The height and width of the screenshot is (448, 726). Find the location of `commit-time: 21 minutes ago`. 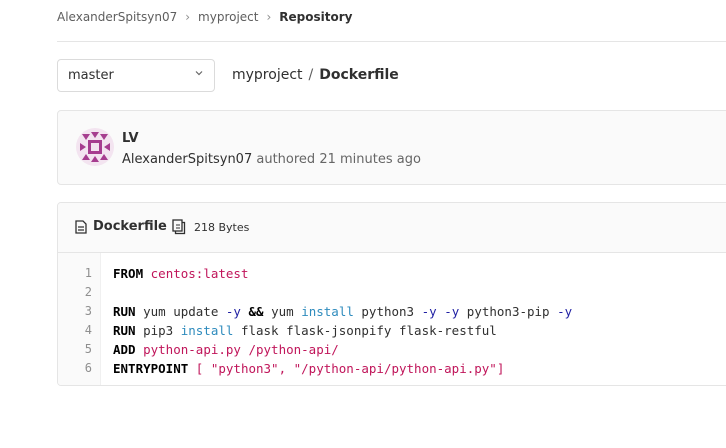

commit-time: 21 minutes ago is located at coordinates (370, 159).